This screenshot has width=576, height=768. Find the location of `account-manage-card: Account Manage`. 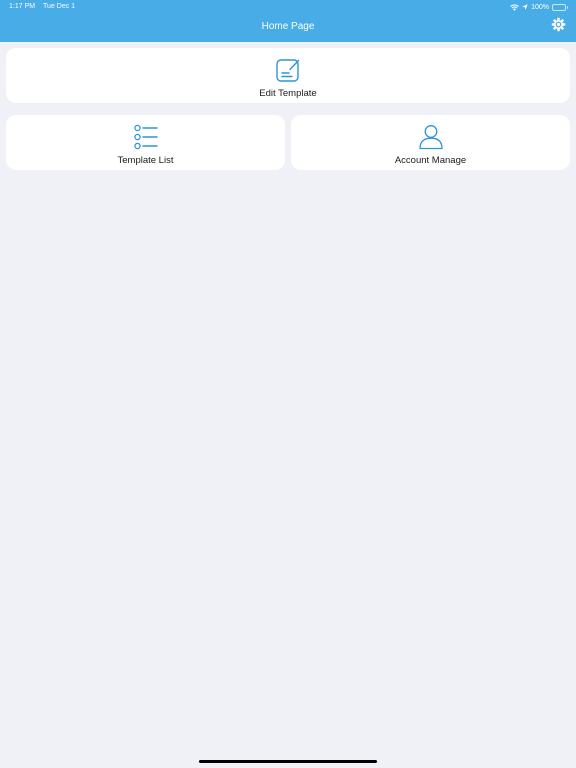

account-manage-card: Account Manage is located at coordinates (430, 142).